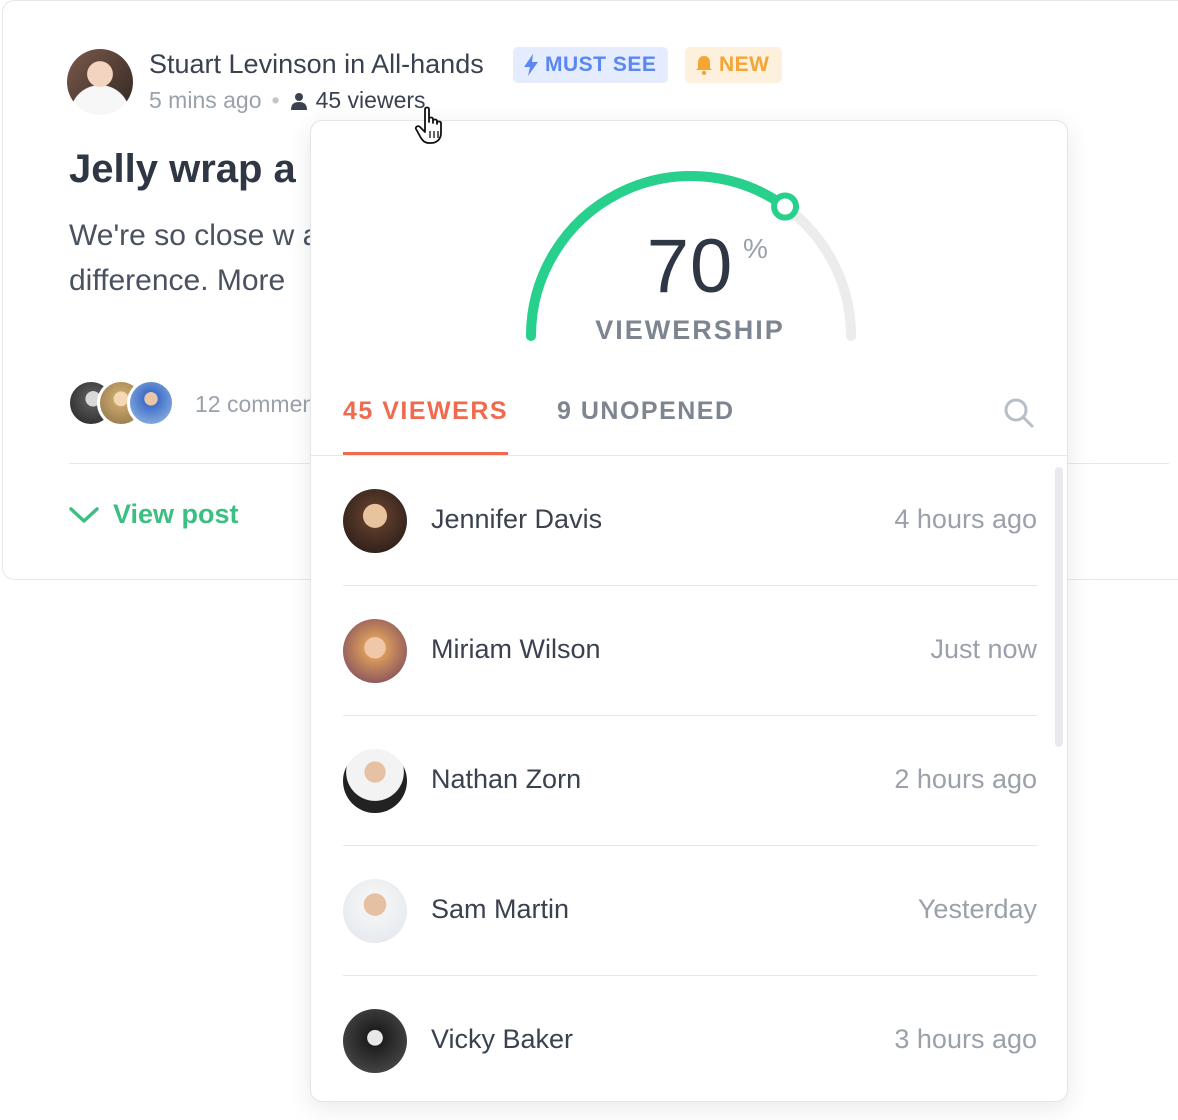 This screenshot has width=1178, height=1120. I want to click on viewer-name: Miriam Wilson, so click(516, 649).